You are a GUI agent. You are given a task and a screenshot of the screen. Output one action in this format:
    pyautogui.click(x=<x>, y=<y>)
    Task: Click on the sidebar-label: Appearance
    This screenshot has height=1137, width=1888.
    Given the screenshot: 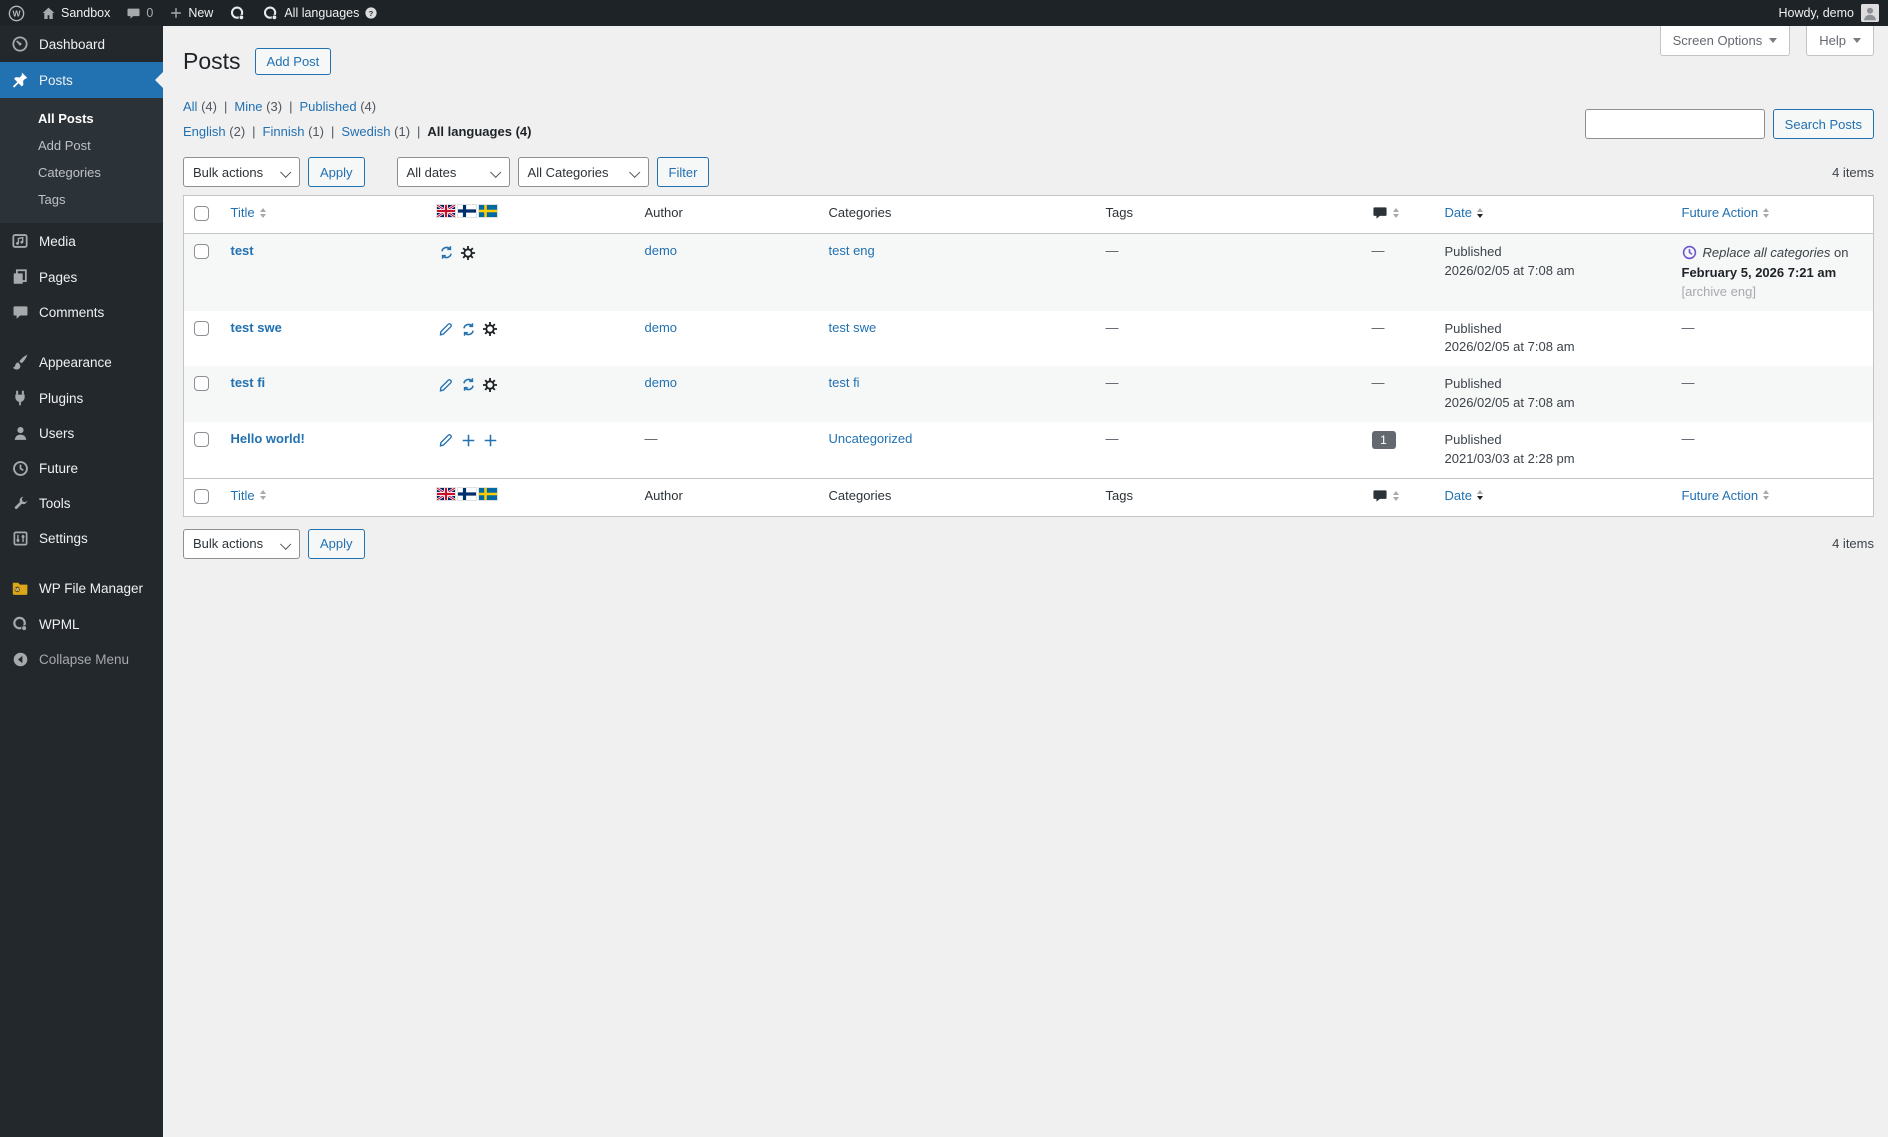 What is the action you would take?
    pyautogui.click(x=75, y=362)
    